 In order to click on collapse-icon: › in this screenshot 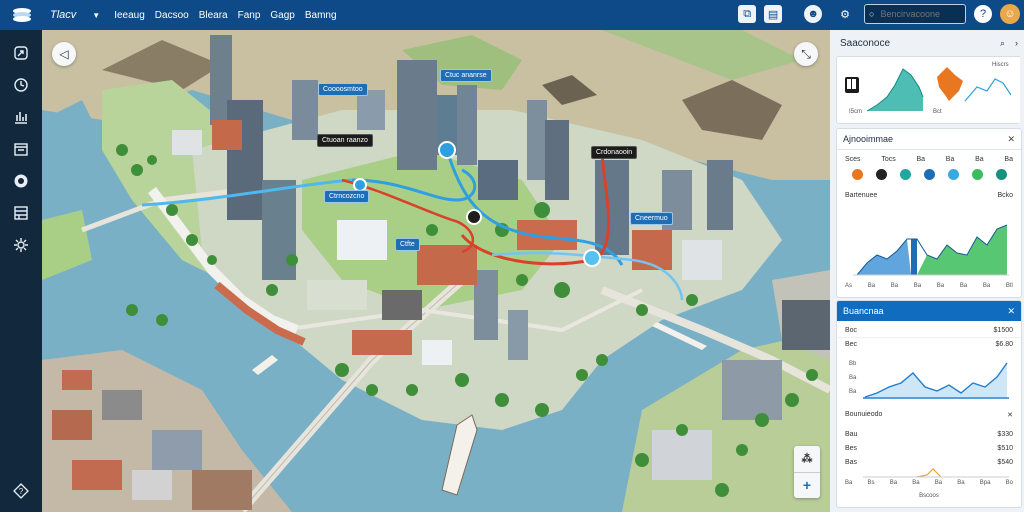, I will do `click(1016, 43)`.